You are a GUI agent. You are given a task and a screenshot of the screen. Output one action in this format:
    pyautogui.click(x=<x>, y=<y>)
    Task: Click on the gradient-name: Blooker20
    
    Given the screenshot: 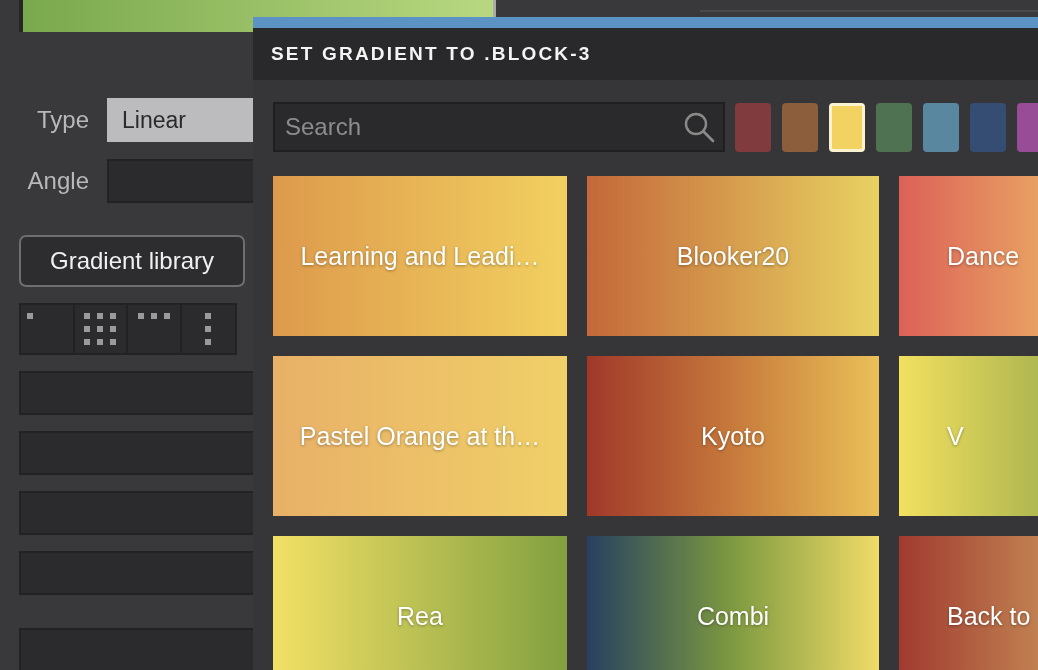 What is the action you would take?
    pyautogui.click(x=733, y=256)
    